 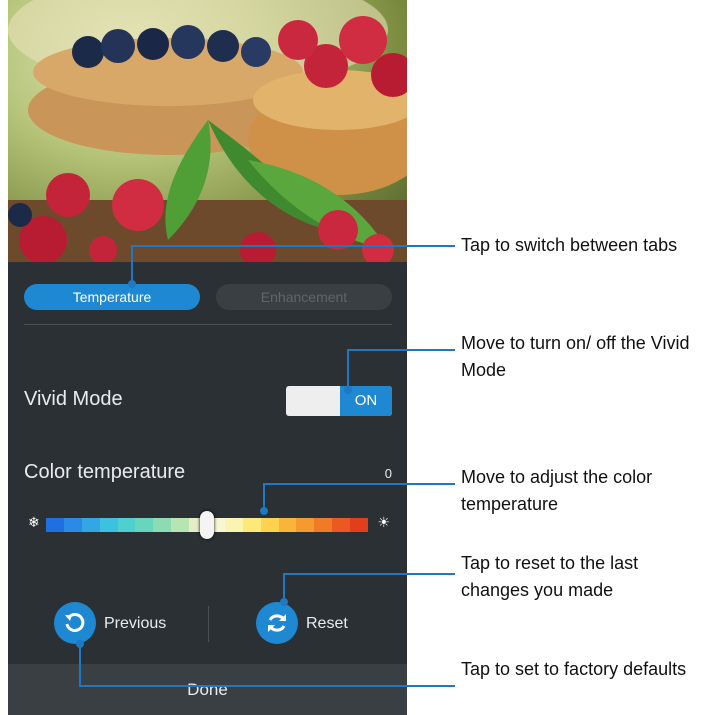 What do you see at coordinates (383, 523) in the screenshot?
I see `sun-icon: ☀` at bounding box center [383, 523].